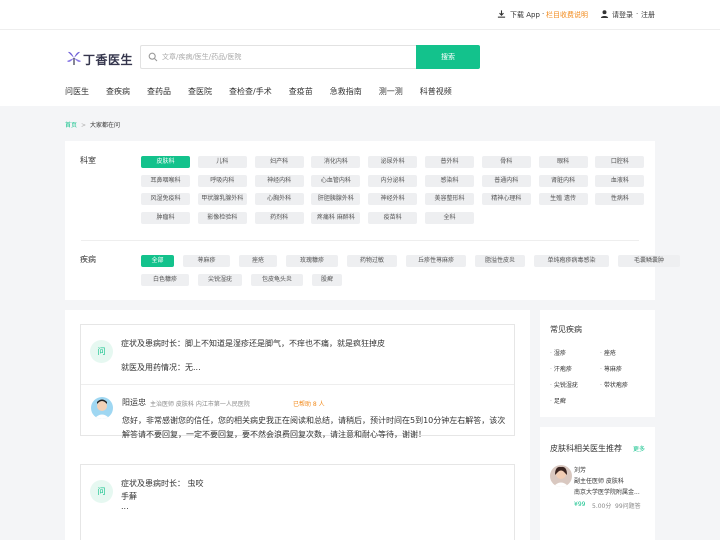  I want to click on dept-tag: 感染科, so click(449, 180).